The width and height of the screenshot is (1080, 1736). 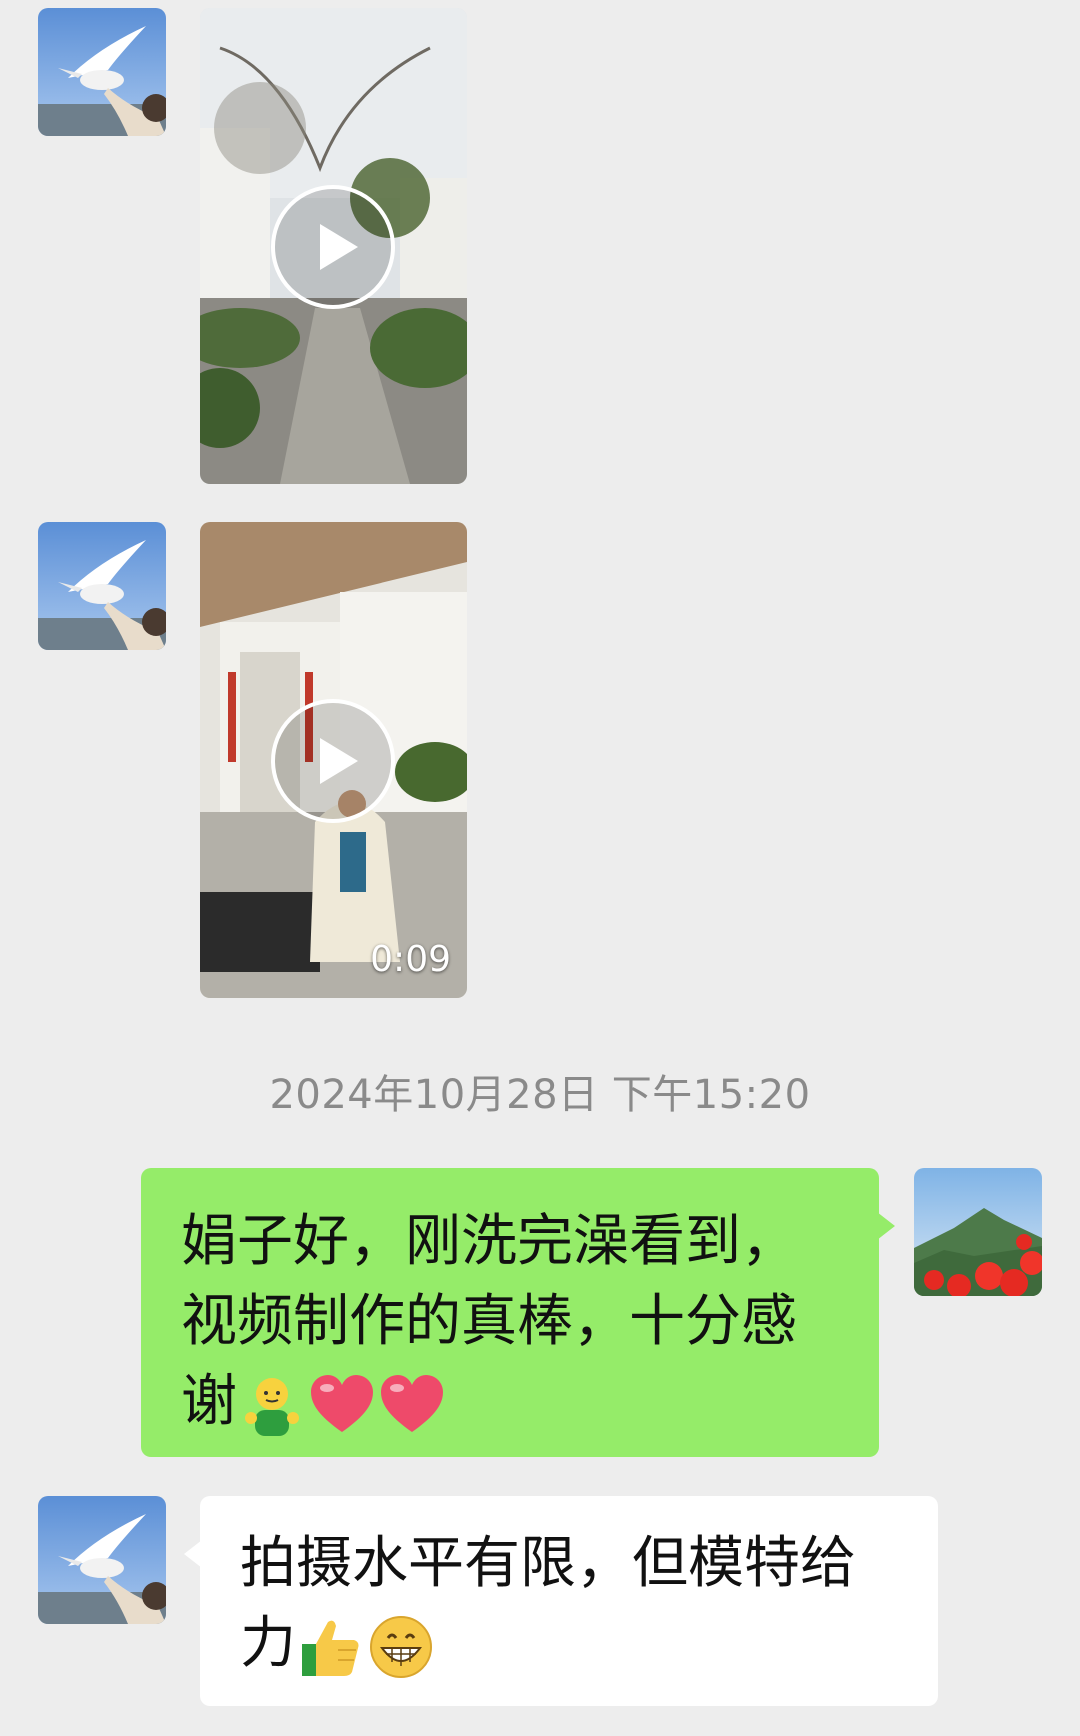 I want to click on sent-message-bubble: 娟子好，刚洗完澡看到，视频制作的真棒，十分感谢, so click(x=518, y=1312).